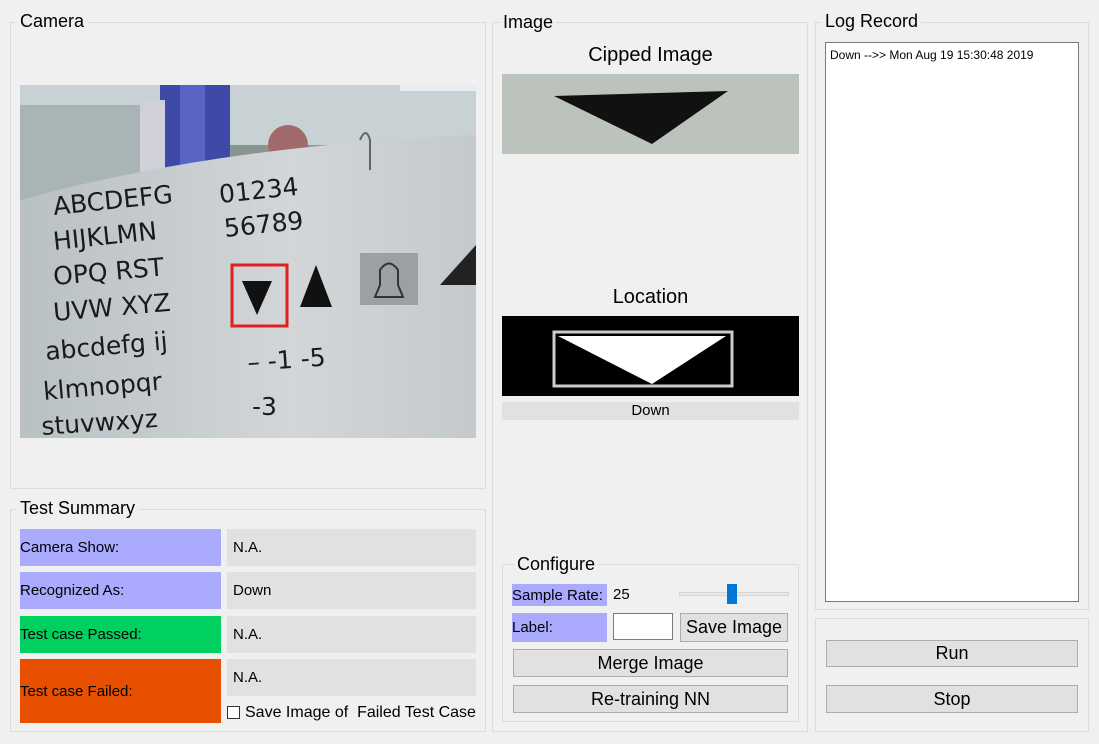 Image resolution: width=1099 pixels, height=744 pixels. What do you see at coordinates (351, 634) in the screenshot?
I see `test-passed-value: N.A.` at bounding box center [351, 634].